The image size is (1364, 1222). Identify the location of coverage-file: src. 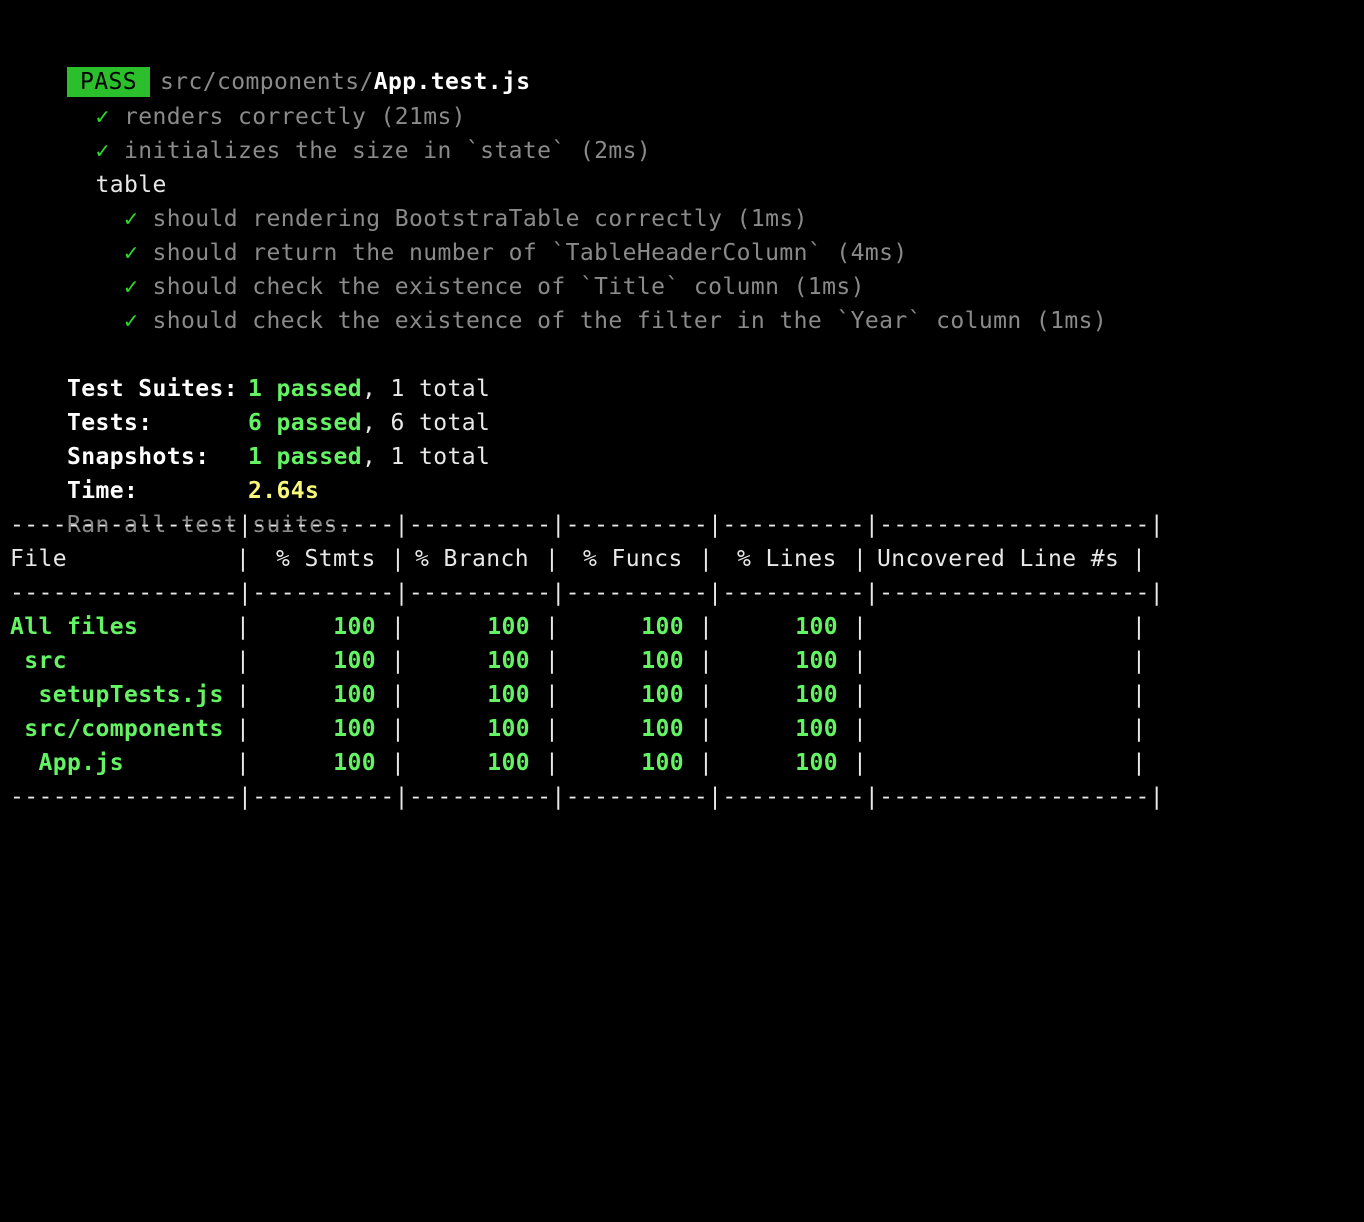
(38, 661).